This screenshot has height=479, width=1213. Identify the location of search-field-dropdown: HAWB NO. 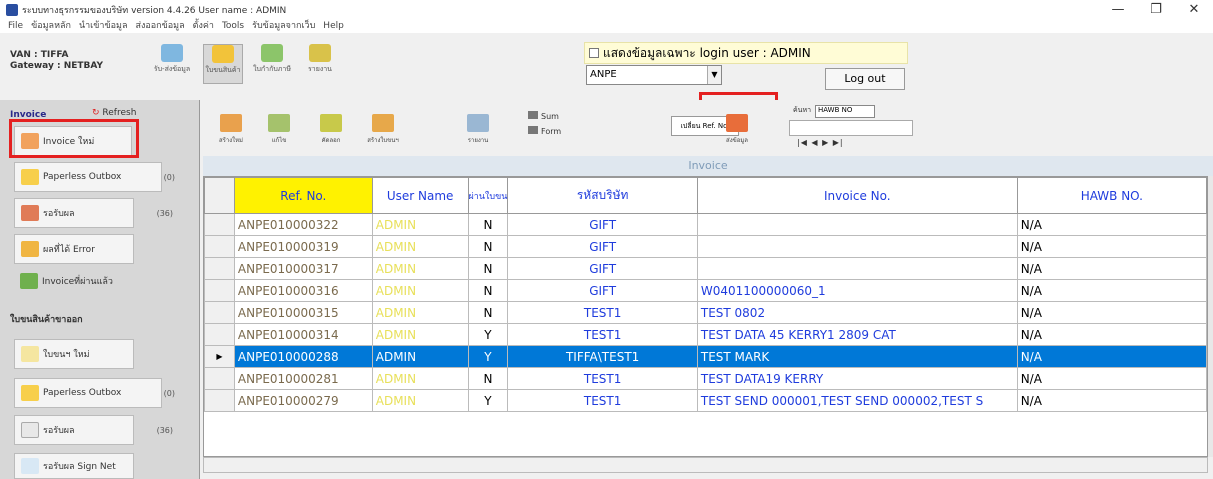
(845, 111).